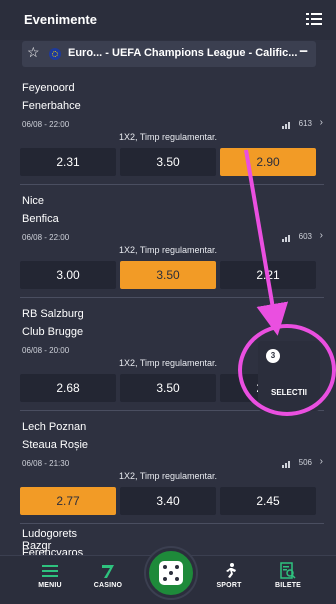  I want to click on odd-button: 2.90, so click(268, 162).